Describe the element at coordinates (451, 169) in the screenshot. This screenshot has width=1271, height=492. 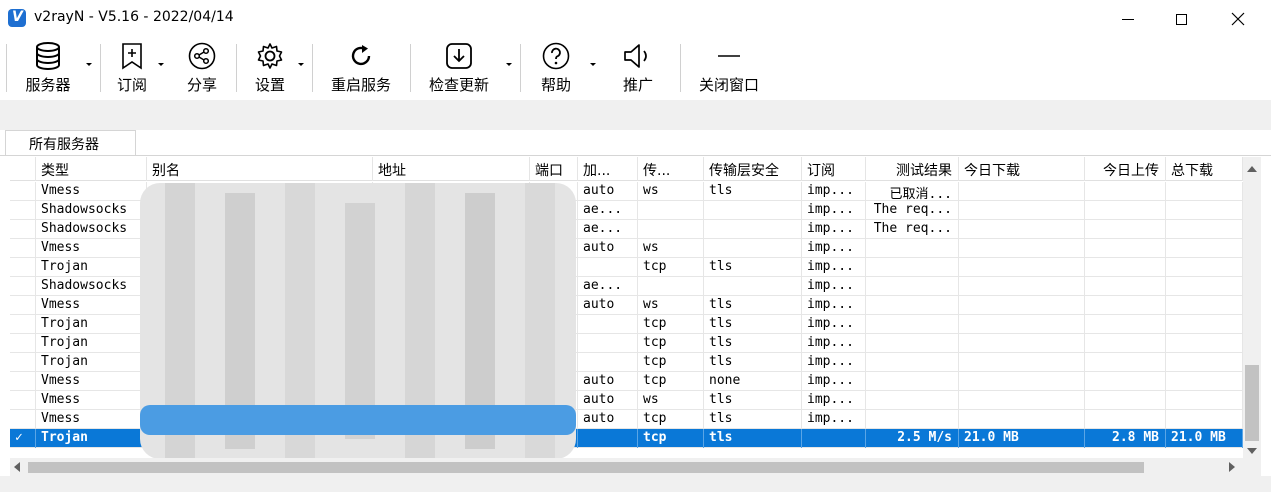
I see `column-header-address: 地址` at that location.